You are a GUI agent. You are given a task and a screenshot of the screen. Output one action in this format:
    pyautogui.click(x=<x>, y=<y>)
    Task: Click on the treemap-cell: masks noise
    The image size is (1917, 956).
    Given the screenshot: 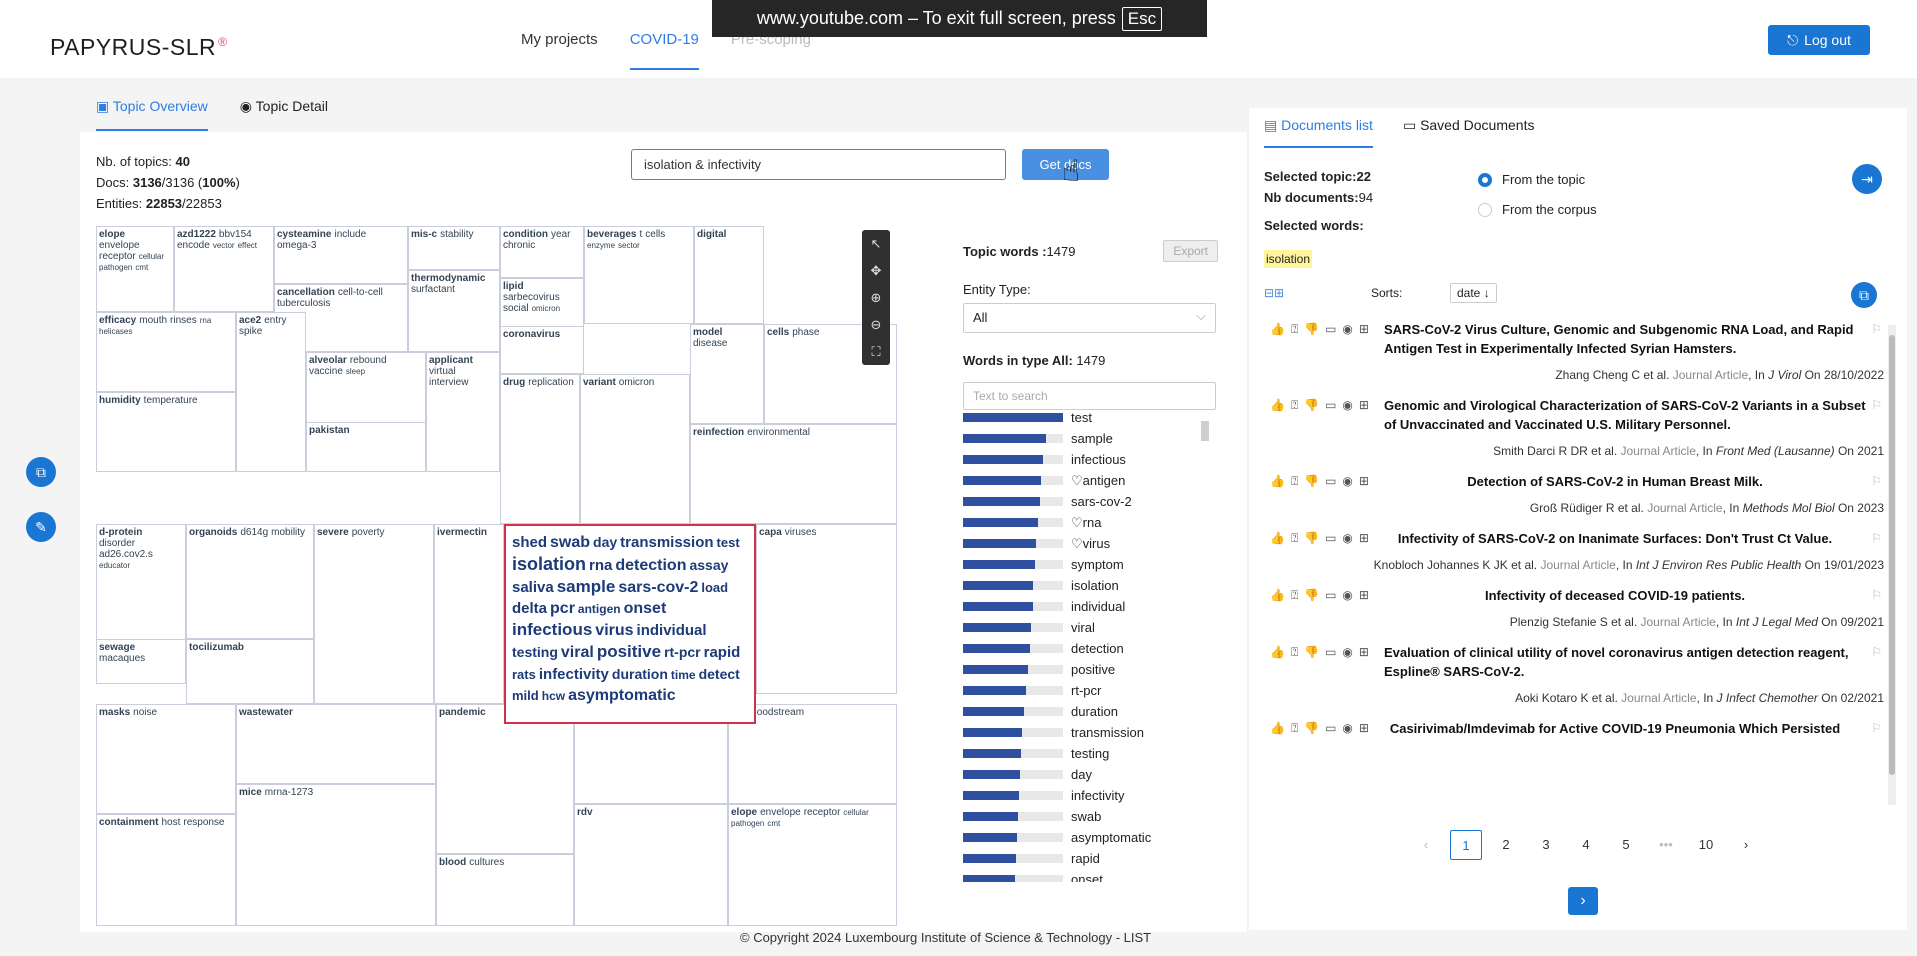 What is the action you would take?
    pyautogui.click(x=166, y=759)
    